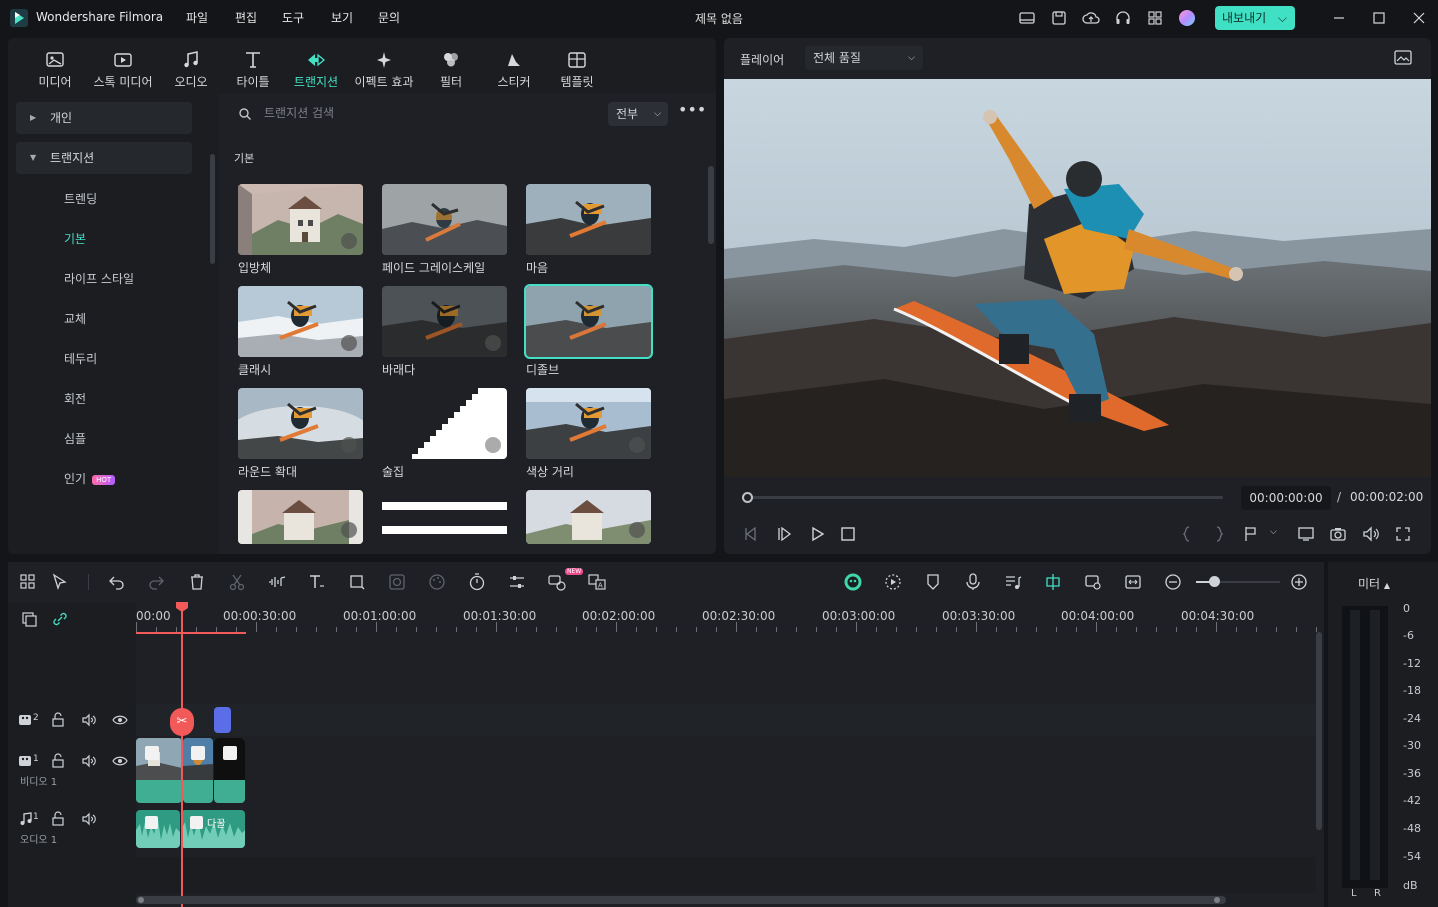  What do you see at coordinates (90, 478) in the screenshot?
I see `sidebar-item-popular: 인기 HOT` at bounding box center [90, 478].